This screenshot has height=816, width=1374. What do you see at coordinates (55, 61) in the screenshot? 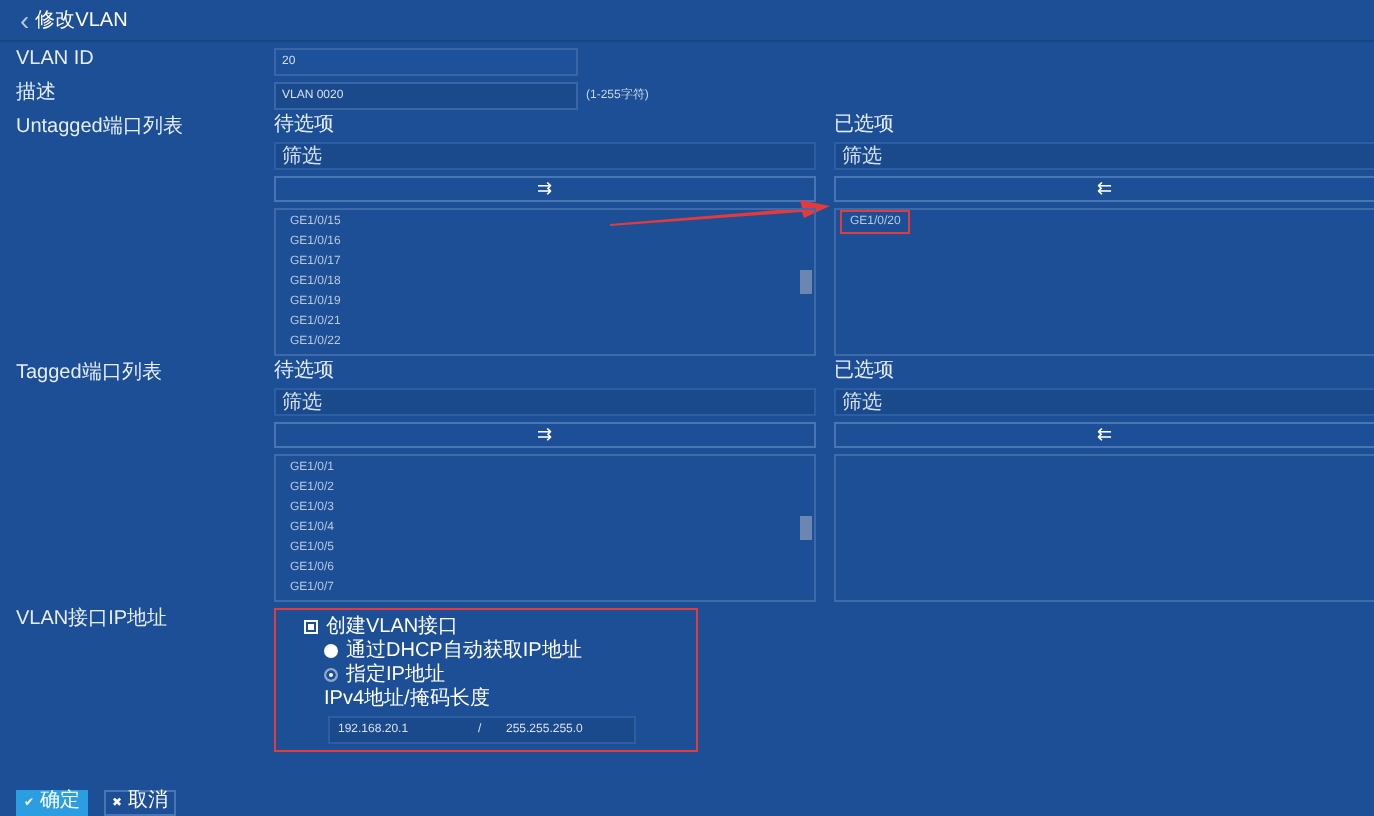
I see `field-label: VLAN ID` at bounding box center [55, 61].